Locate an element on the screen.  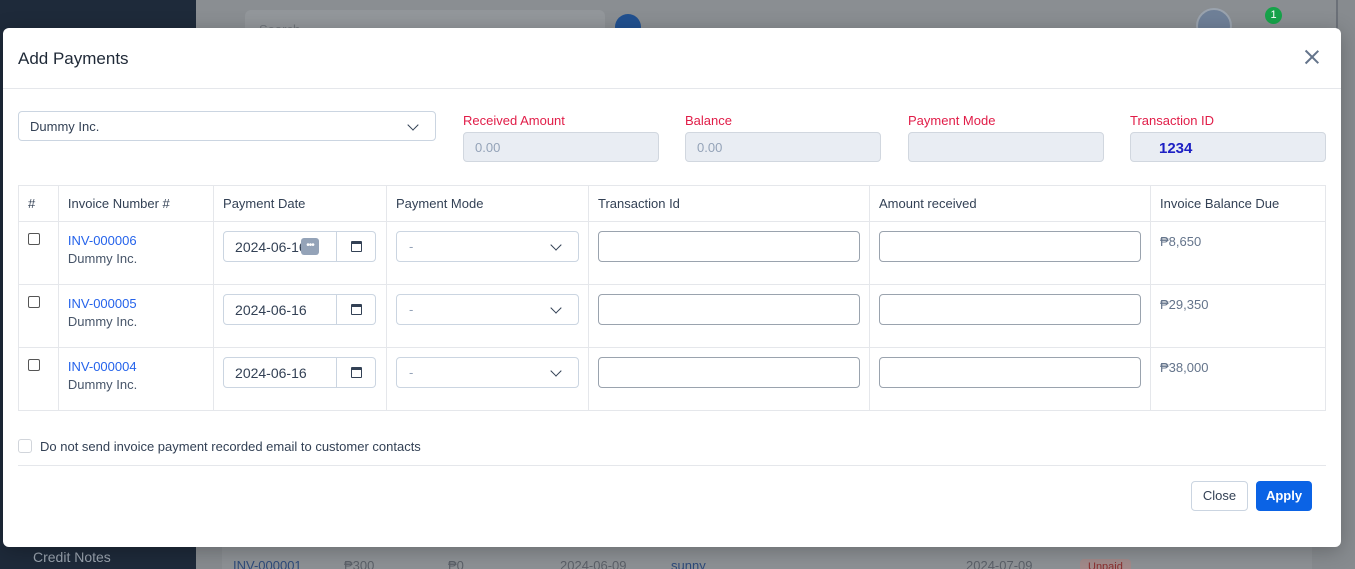
balance-field: 0.00 is located at coordinates (783, 147).